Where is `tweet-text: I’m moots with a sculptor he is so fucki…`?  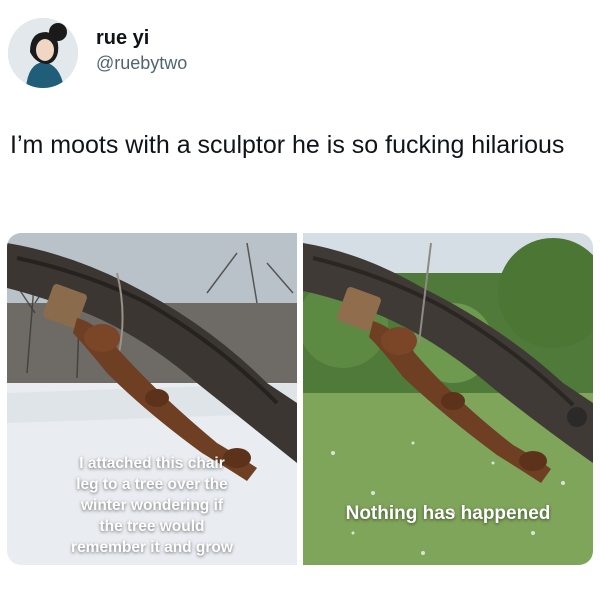
tweet-text: I’m moots with a sculptor he is so fucki… is located at coordinates (287, 145).